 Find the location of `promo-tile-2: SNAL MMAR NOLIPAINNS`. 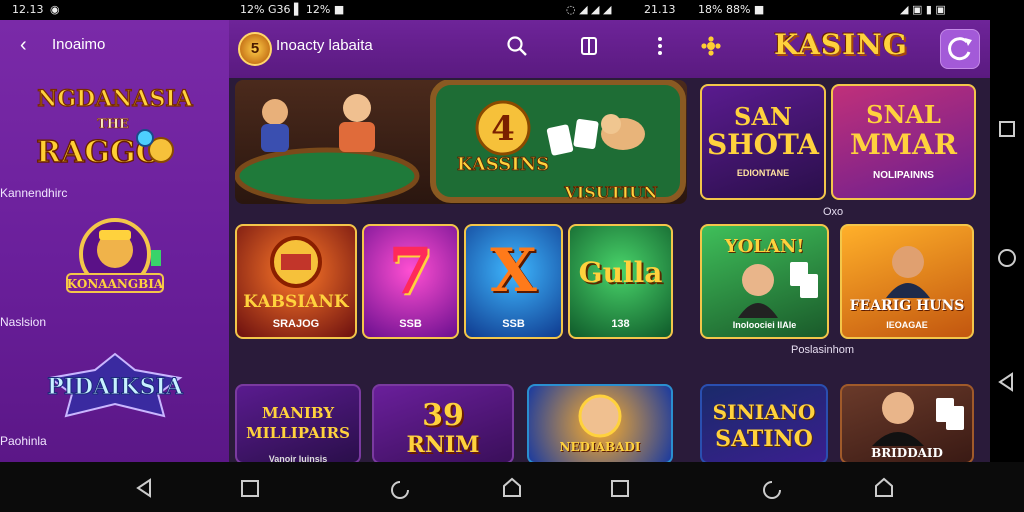

promo-tile-2: SNAL MMAR NOLIPAINNS is located at coordinates (903, 142).